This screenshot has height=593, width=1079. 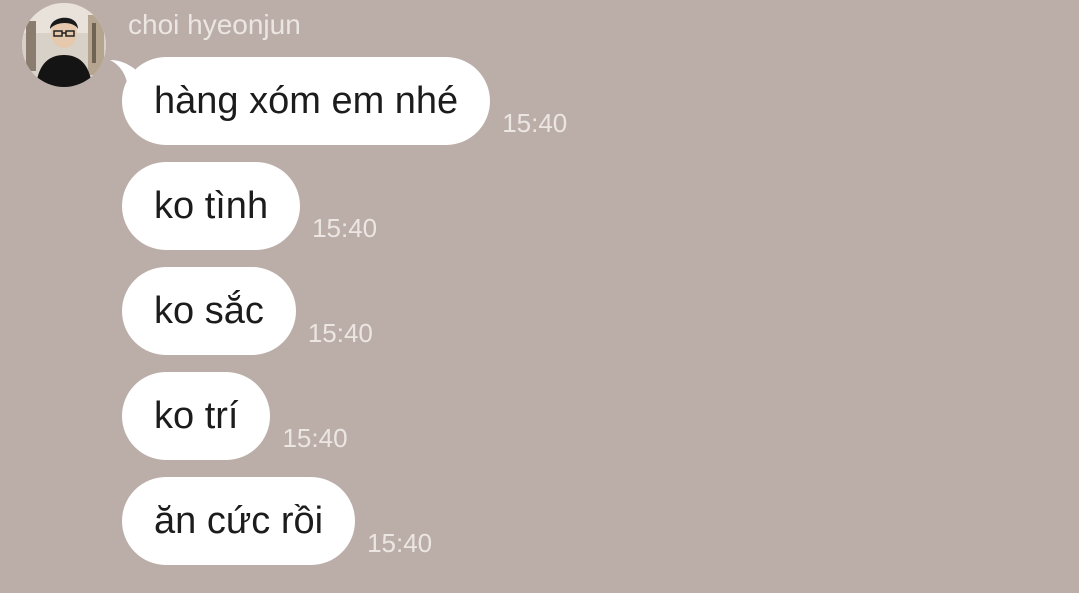 I want to click on message-bubble: ko trí, so click(x=196, y=416).